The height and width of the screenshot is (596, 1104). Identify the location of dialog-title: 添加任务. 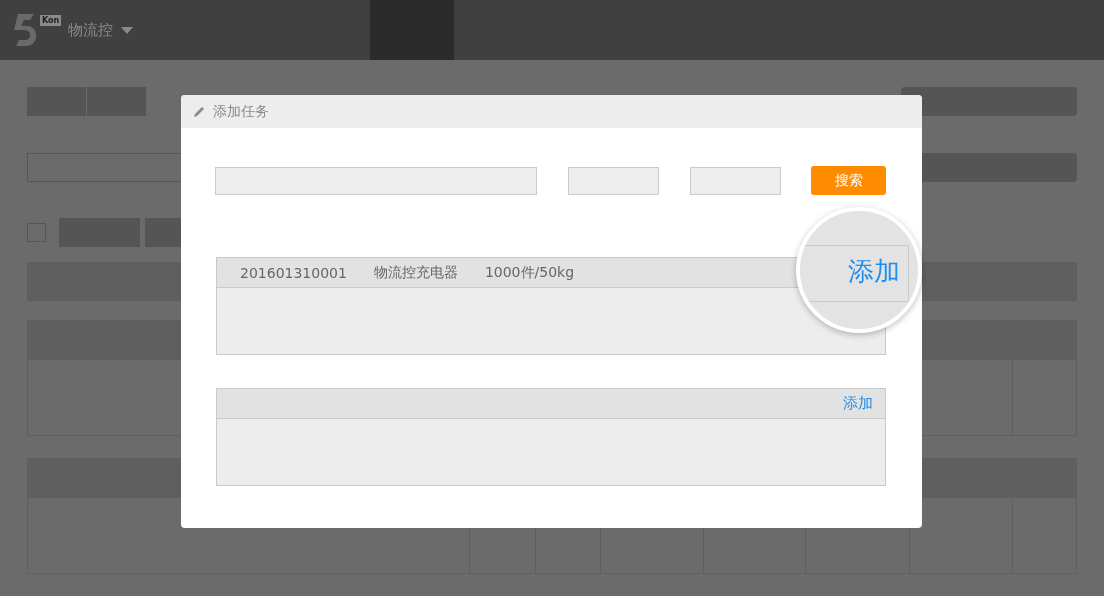
(241, 111).